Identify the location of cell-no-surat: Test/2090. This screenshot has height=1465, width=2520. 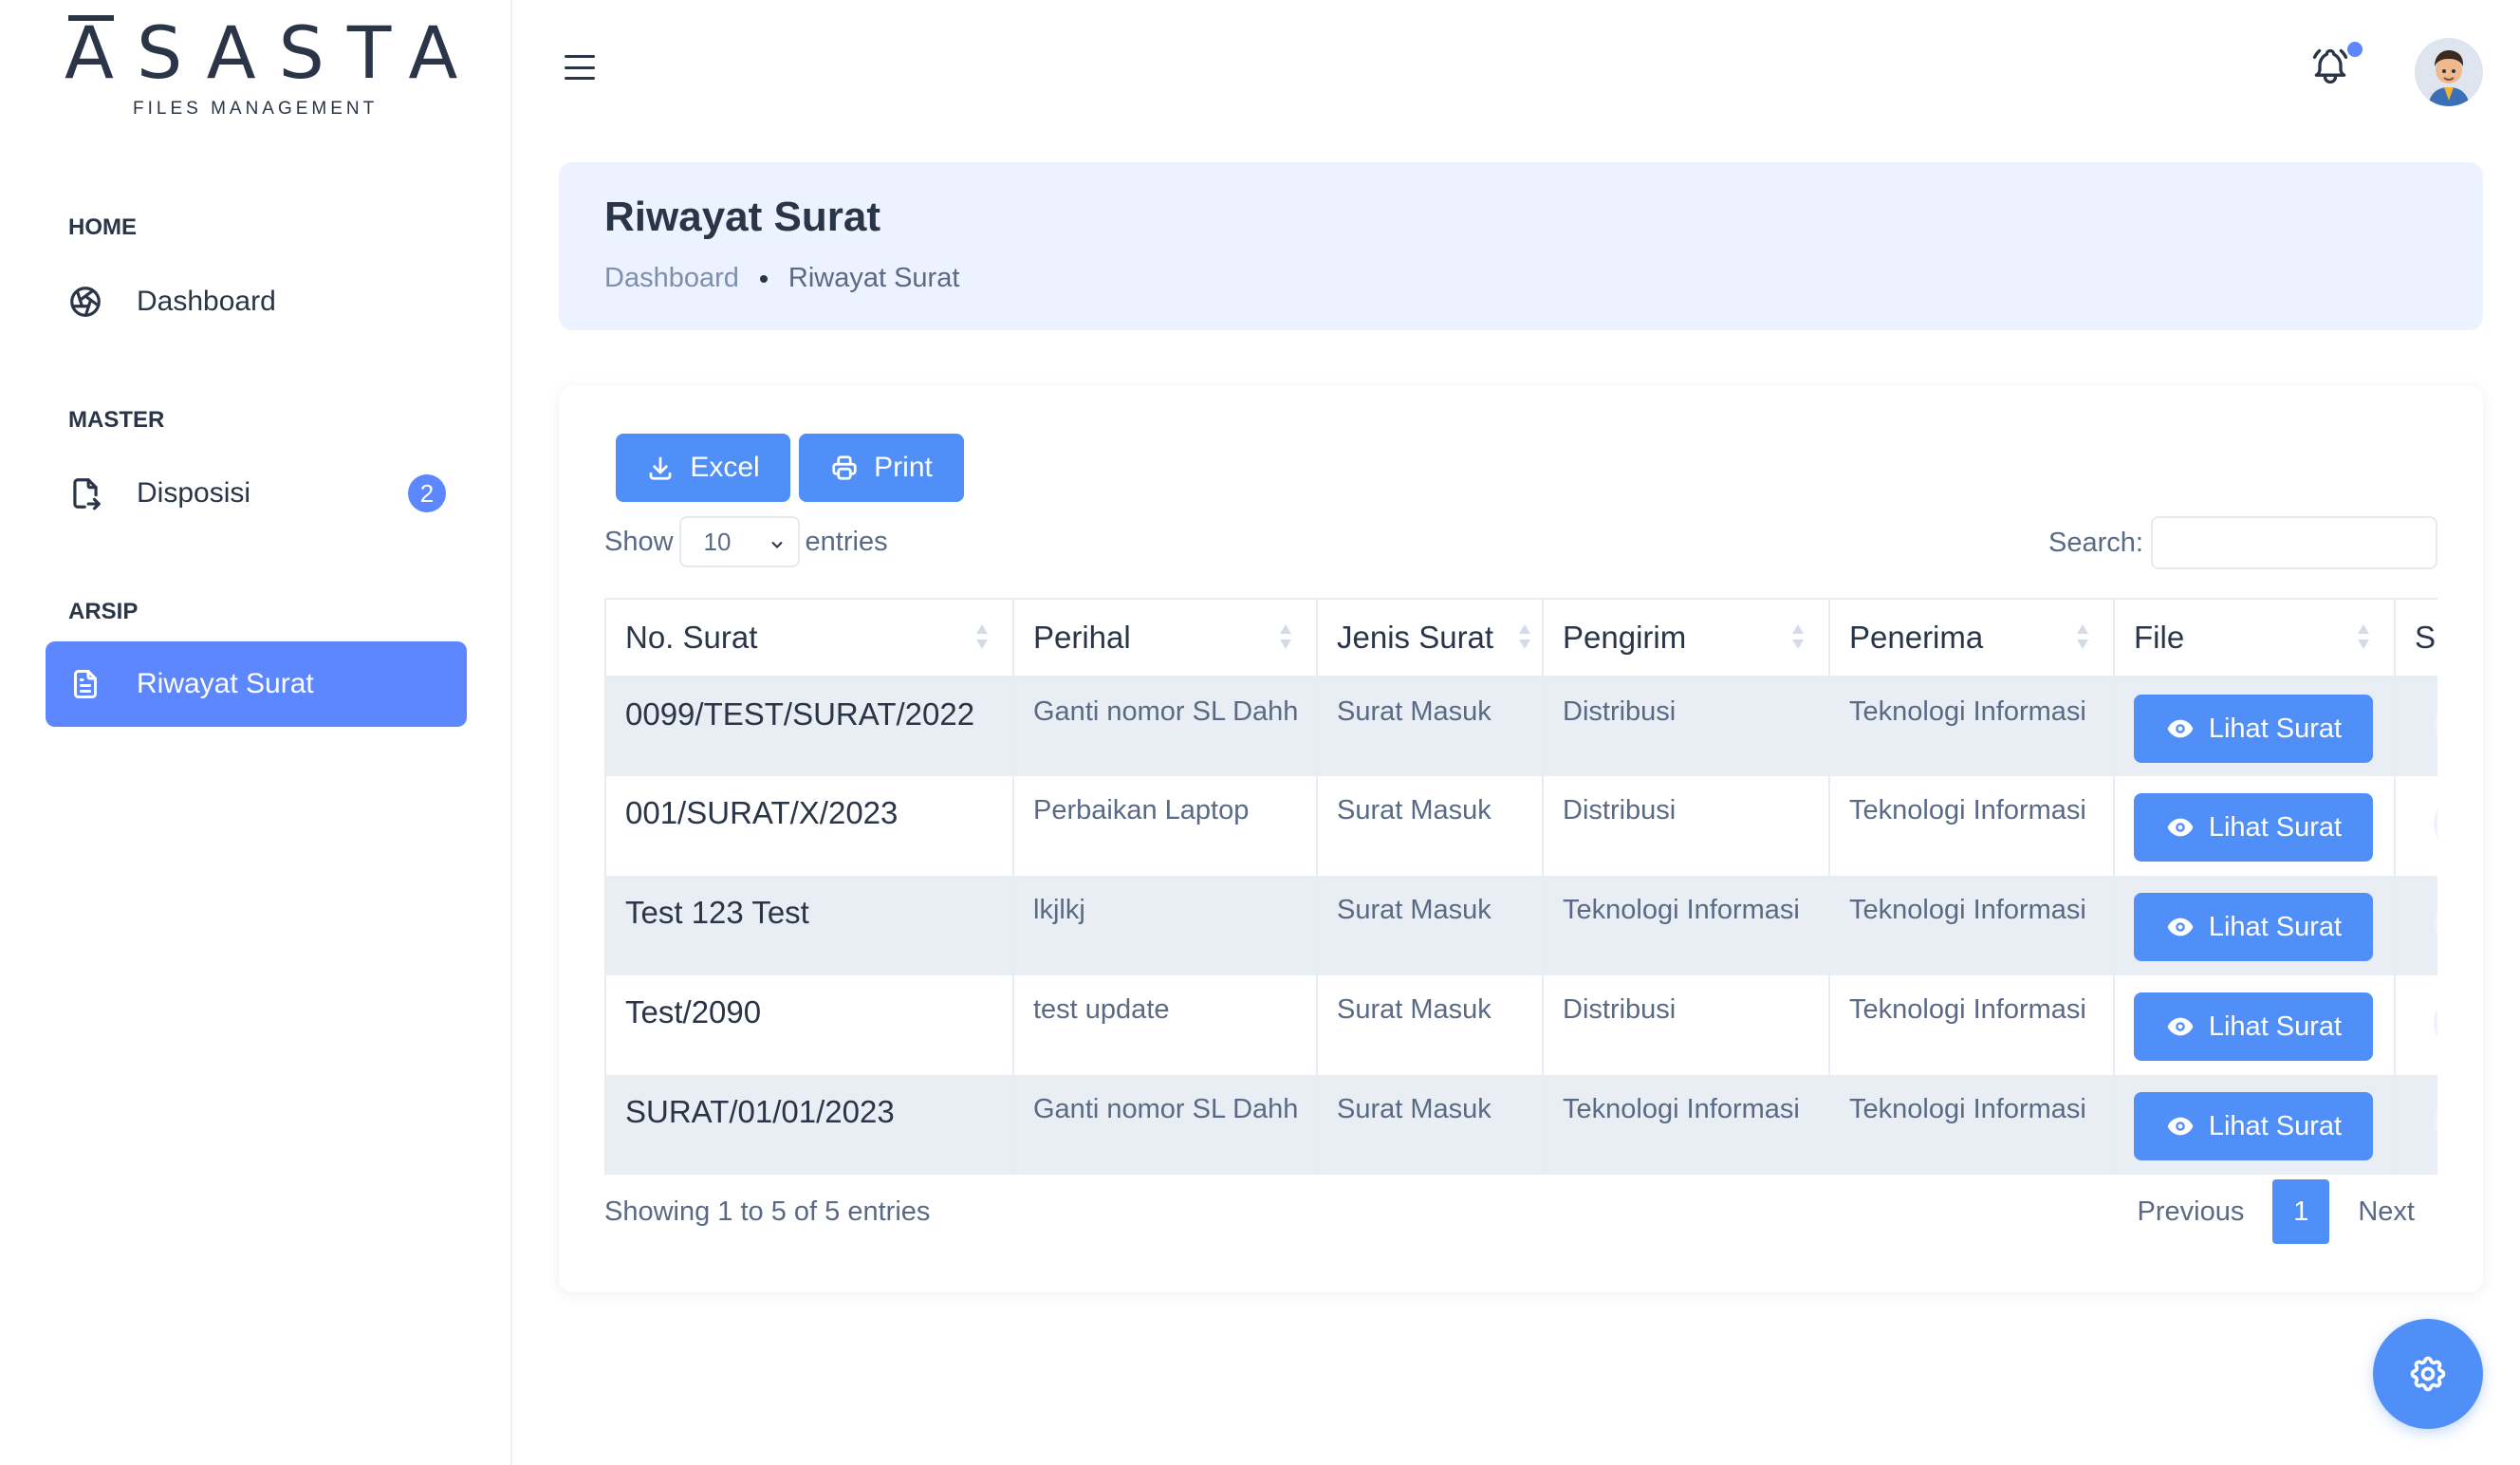
(809, 1025).